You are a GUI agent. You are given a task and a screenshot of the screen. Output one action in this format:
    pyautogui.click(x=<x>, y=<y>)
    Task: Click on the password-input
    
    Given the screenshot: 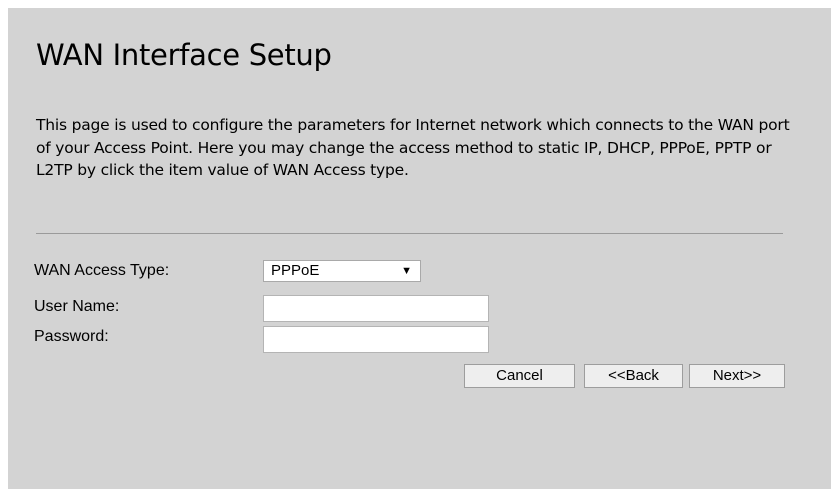 What is the action you would take?
    pyautogui.click(x=376, y=339)
    